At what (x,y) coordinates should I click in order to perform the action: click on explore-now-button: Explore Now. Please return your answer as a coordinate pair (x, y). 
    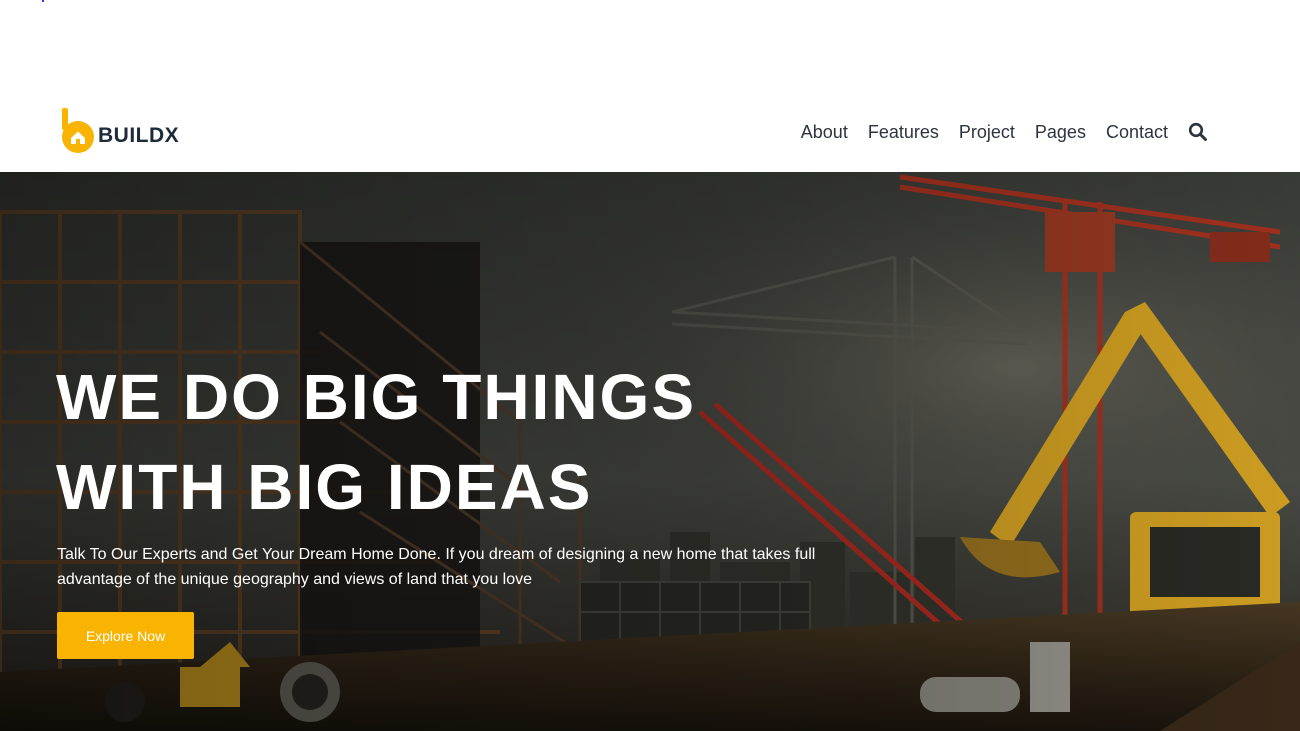
    Looking at the image, I should click on (125, 635).